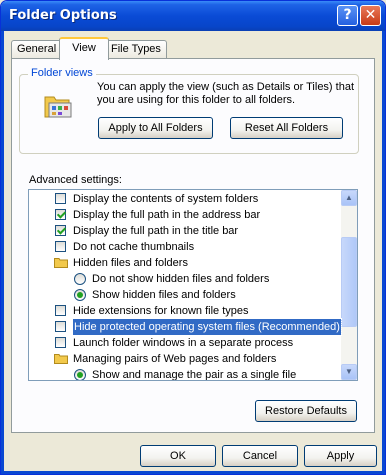 This screenshot has width=386, height=475. What do you see at coordinates (136, 49) in the screenshot?
I see `tab-file-types: File Types` at bounding box center [136, 49].